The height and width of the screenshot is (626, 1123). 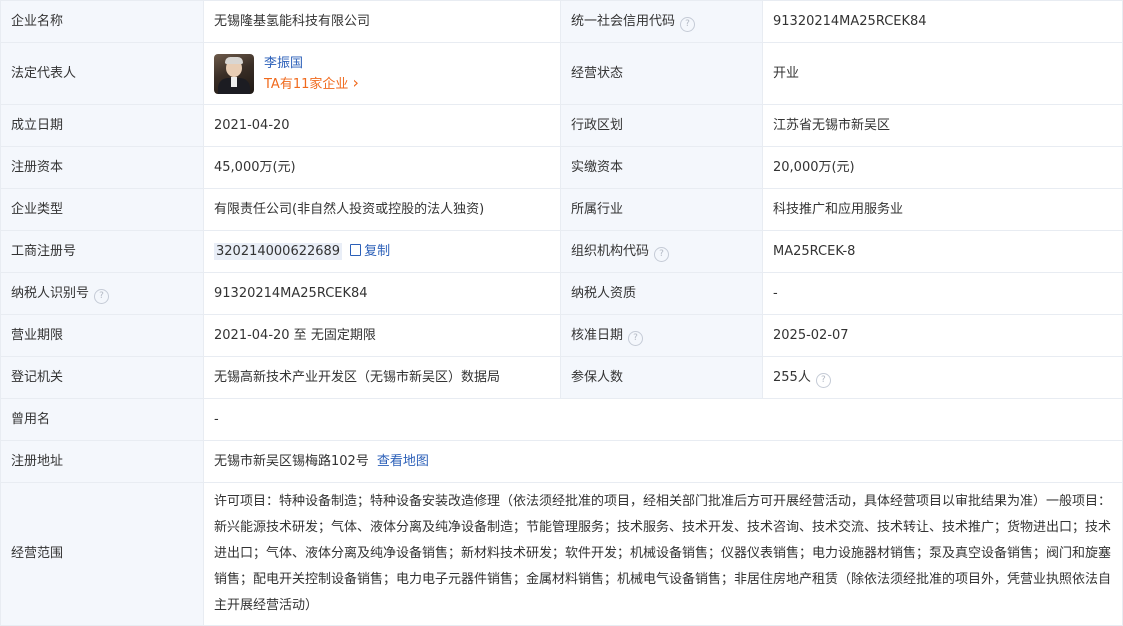 What do you see at coordinates (661, 125) in the screenshot?
I see `label-region: 行政区划` at bounding box center [661, 125].